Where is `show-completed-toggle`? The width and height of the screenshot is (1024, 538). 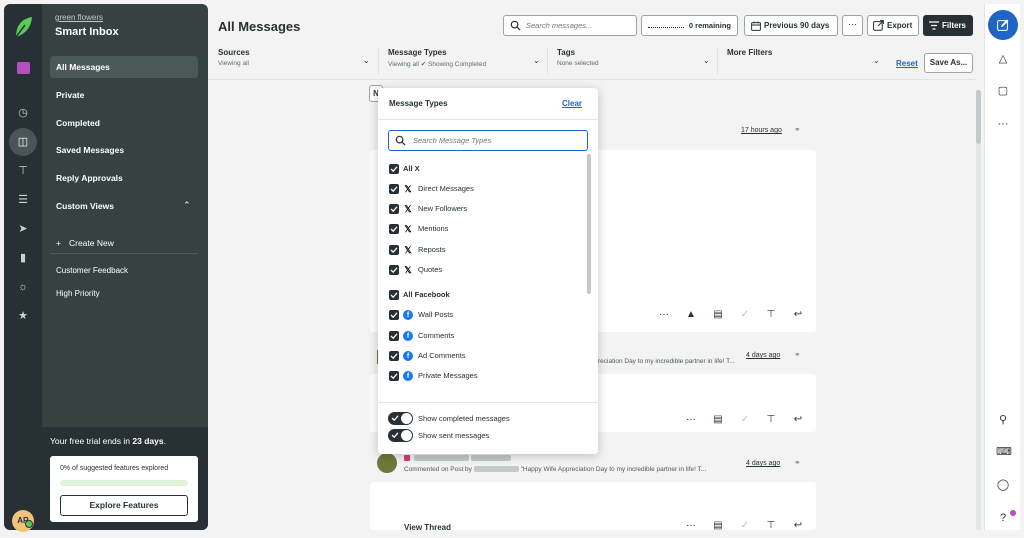
show-completed-toggle is located at coordinates (400, 418).